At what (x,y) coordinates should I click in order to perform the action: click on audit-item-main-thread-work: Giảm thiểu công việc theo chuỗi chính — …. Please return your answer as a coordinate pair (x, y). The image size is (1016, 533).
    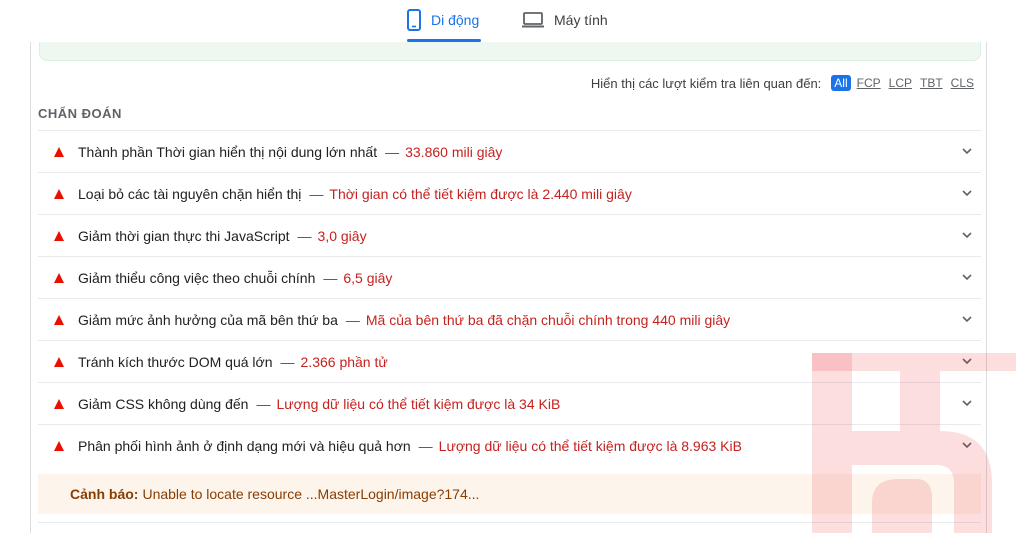
    Looking at the image, I should click on (509, 277).